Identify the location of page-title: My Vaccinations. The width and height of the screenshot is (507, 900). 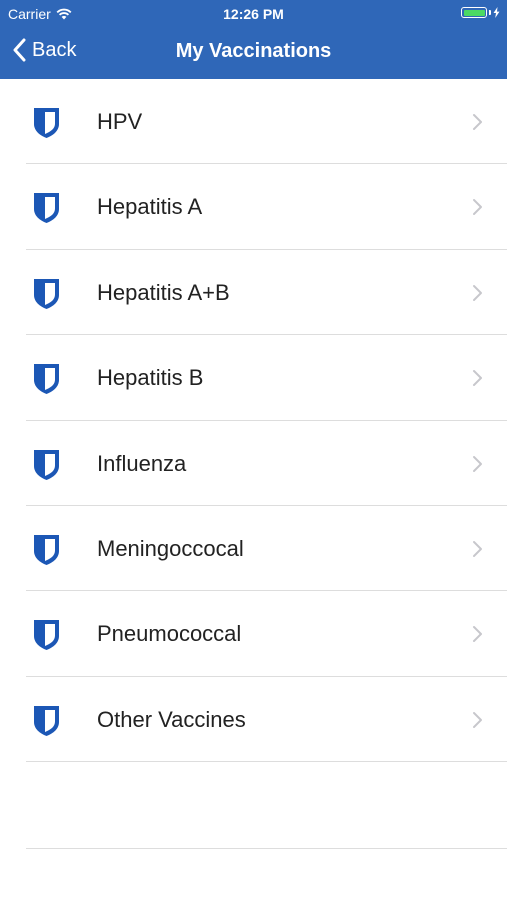
(253, 51).